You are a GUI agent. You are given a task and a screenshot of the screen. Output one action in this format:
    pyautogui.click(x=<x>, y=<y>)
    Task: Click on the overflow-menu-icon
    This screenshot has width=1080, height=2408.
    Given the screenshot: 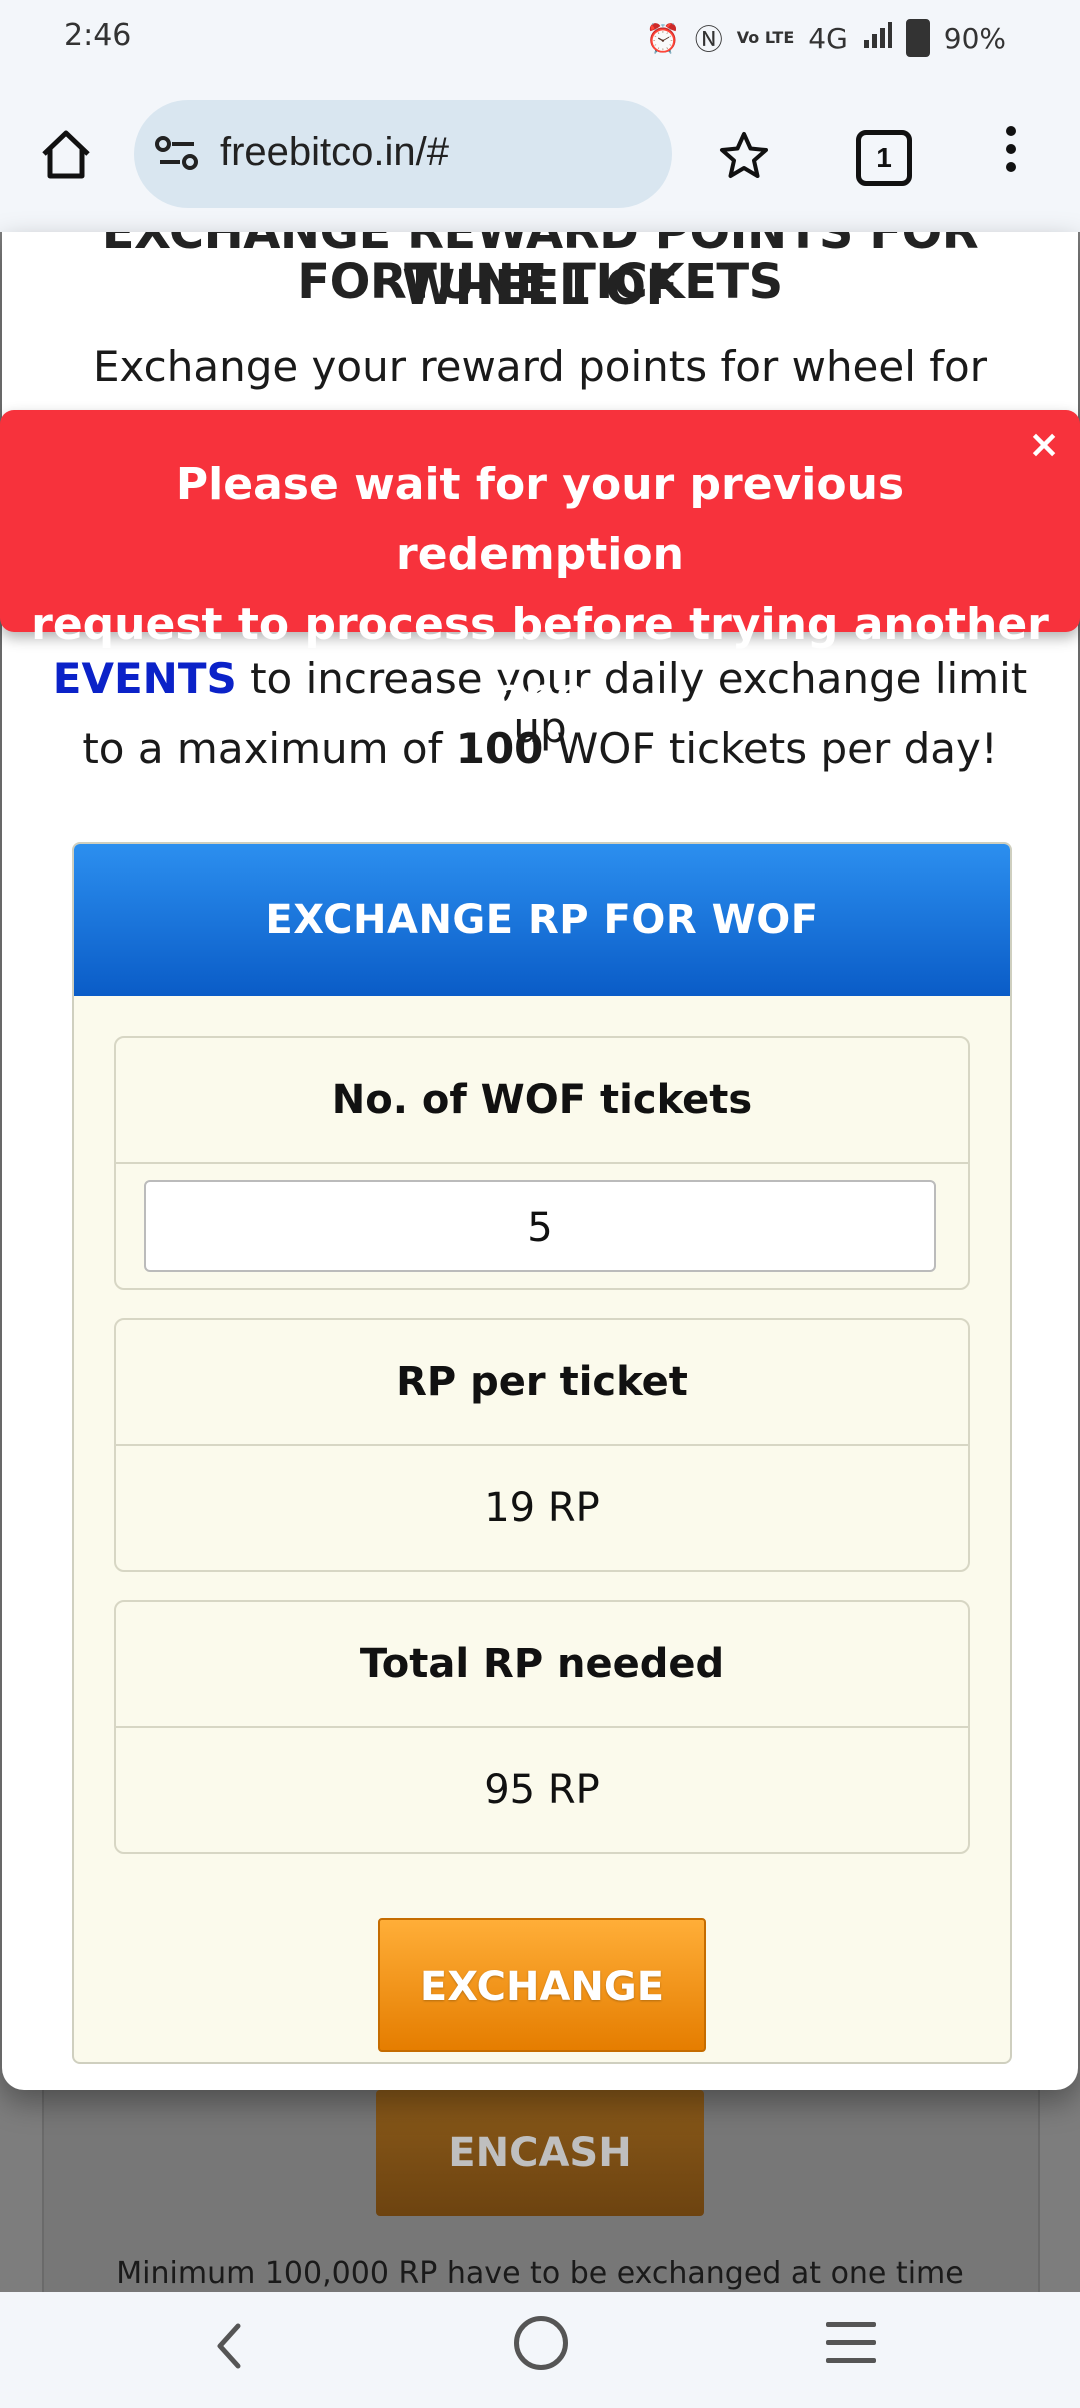 What is the action you would take?
    pyautogui.click(x=1011, y=156)
    